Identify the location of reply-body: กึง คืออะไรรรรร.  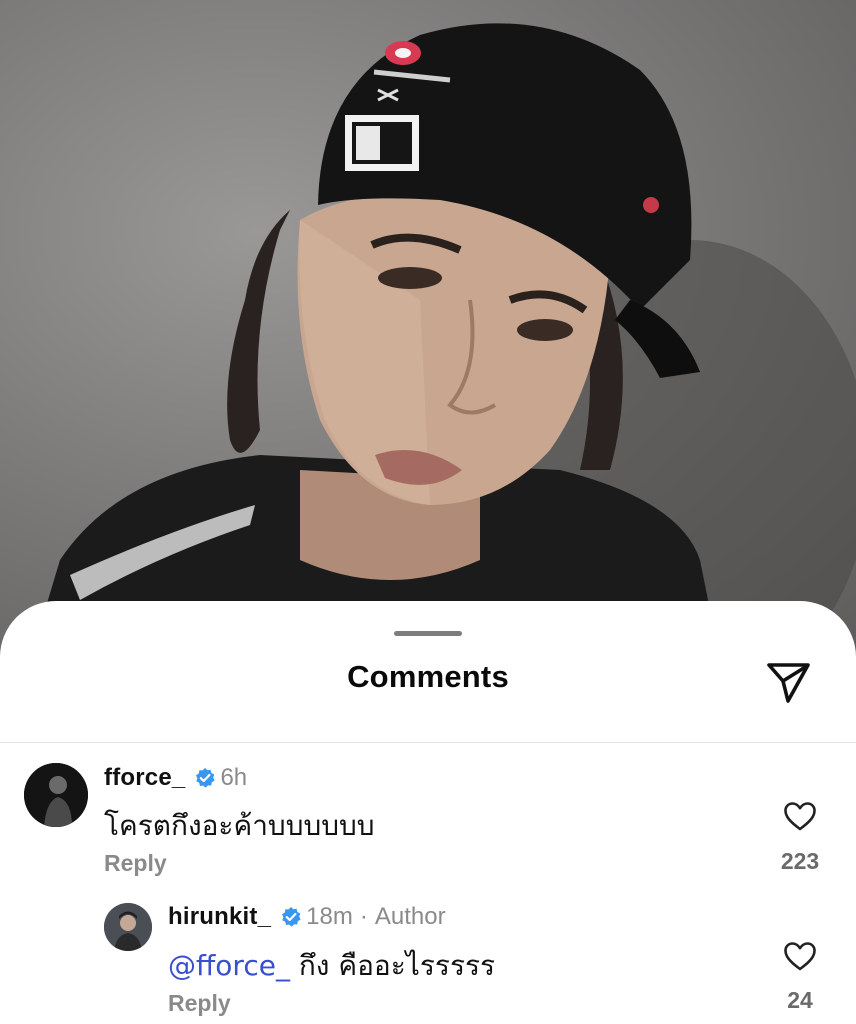
(392, 965).